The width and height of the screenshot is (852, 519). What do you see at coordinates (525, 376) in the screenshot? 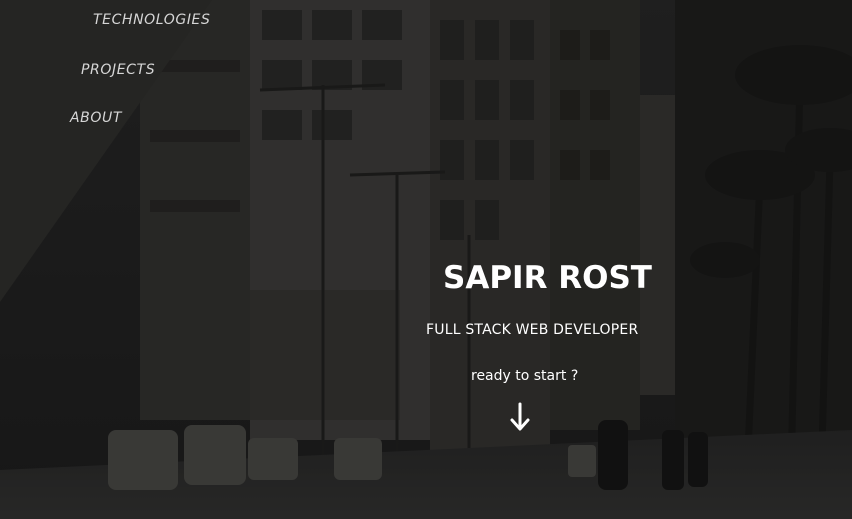
I see `hero-cta-text: ready to start ?` at bounding box center [525, 376].